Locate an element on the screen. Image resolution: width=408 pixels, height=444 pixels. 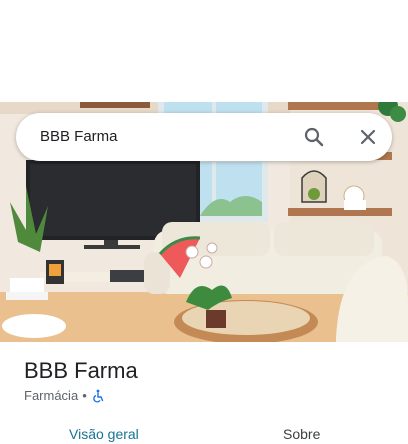
place-category: Farmácia is located at coordinates (51, 395).